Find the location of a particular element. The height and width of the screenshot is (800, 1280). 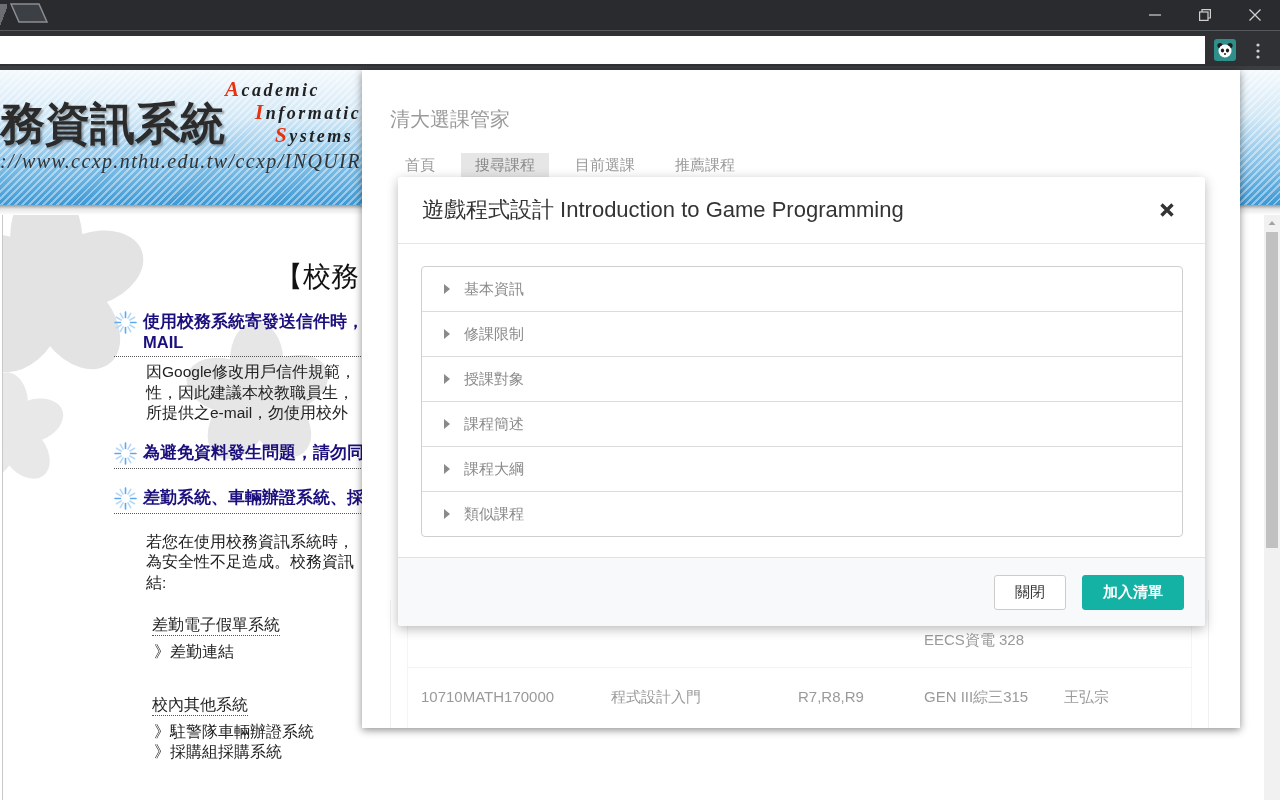

table-cell: EECS資電 328 is located at coordinates (974, 640).